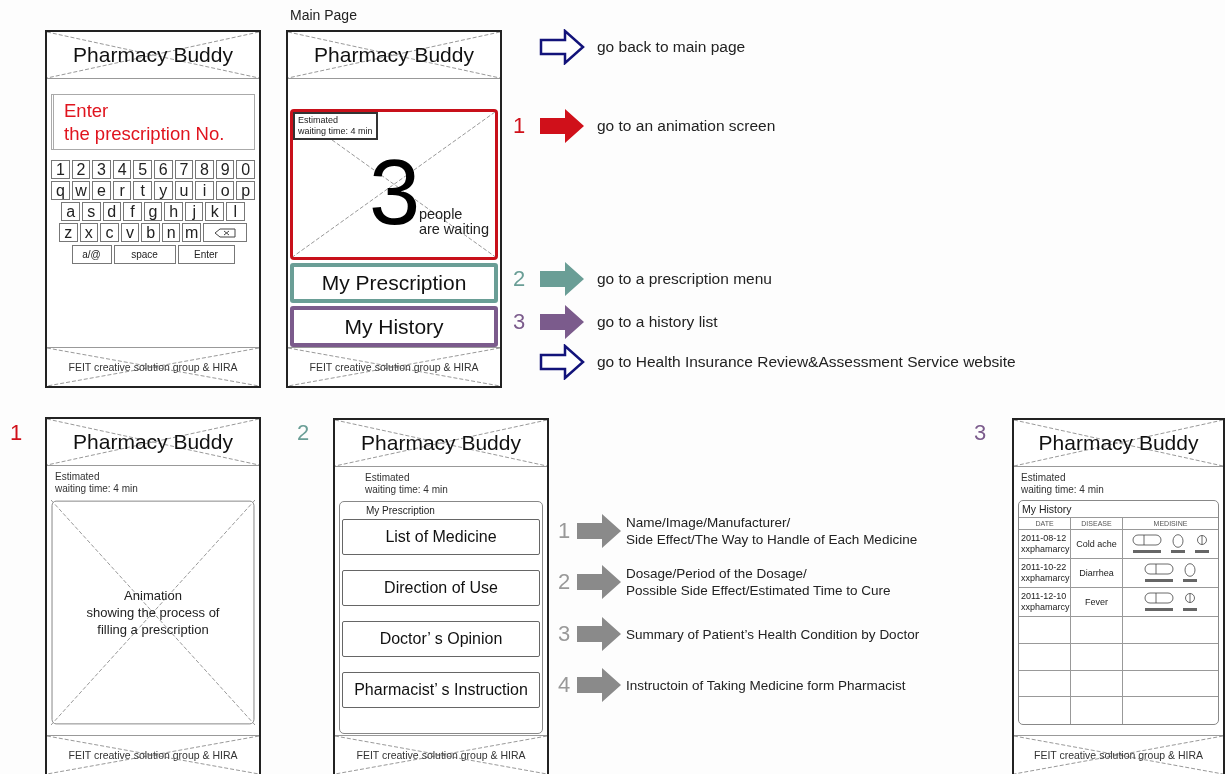 The image size is (1225, 774). What do you see at coordinates (303, 432) in the screenshot?
I see `section-number: 2` at bounding box center [303, 432].